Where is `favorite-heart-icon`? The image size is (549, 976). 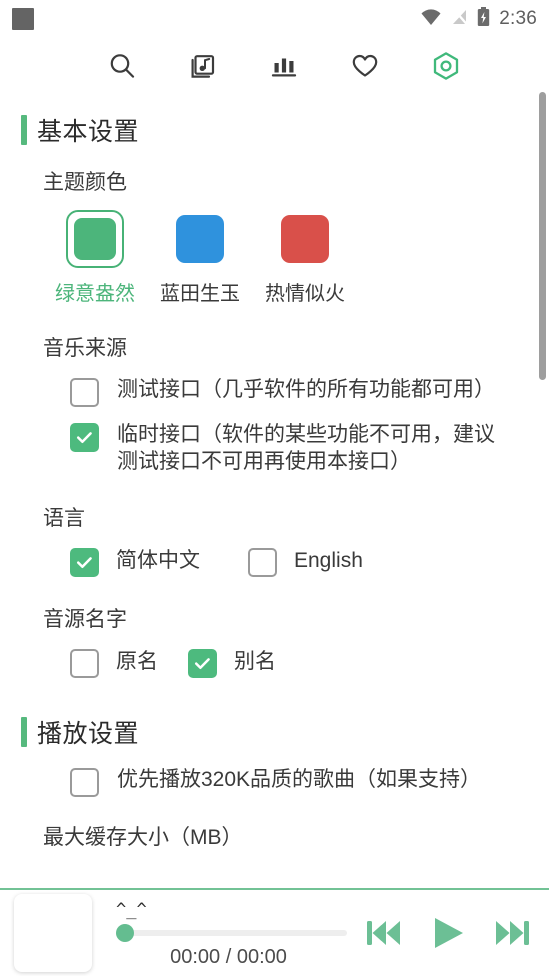 favorite-heart-icon is located at coordinates (365, 66).